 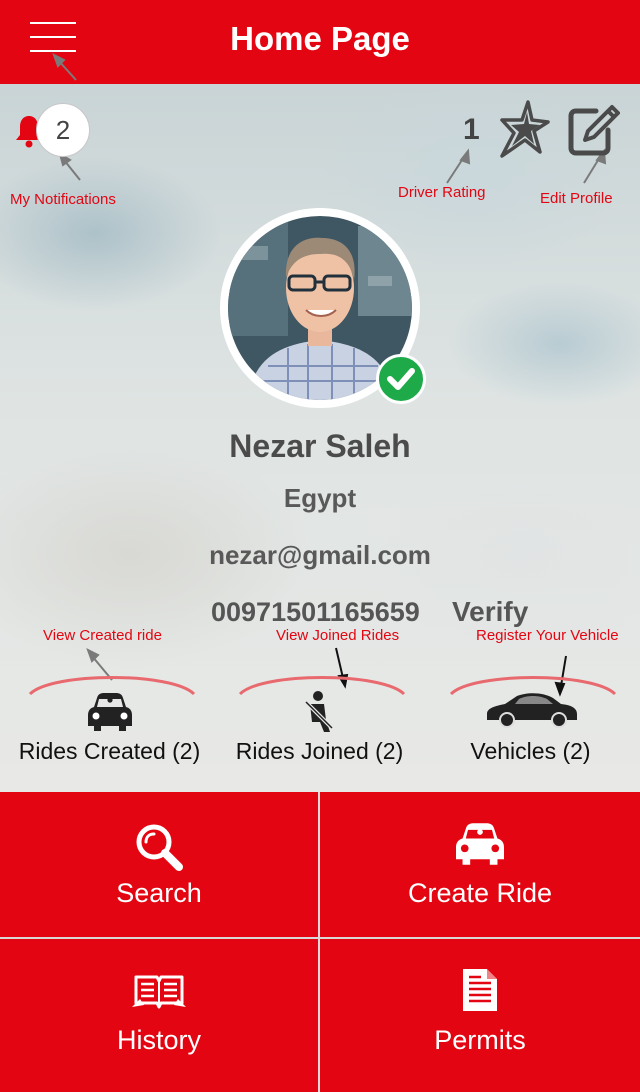 What do you see at coordinates (480, 1040) in the screenshot?
I see `permits-tile-label: Permits` at bounding box center [480, 1040].